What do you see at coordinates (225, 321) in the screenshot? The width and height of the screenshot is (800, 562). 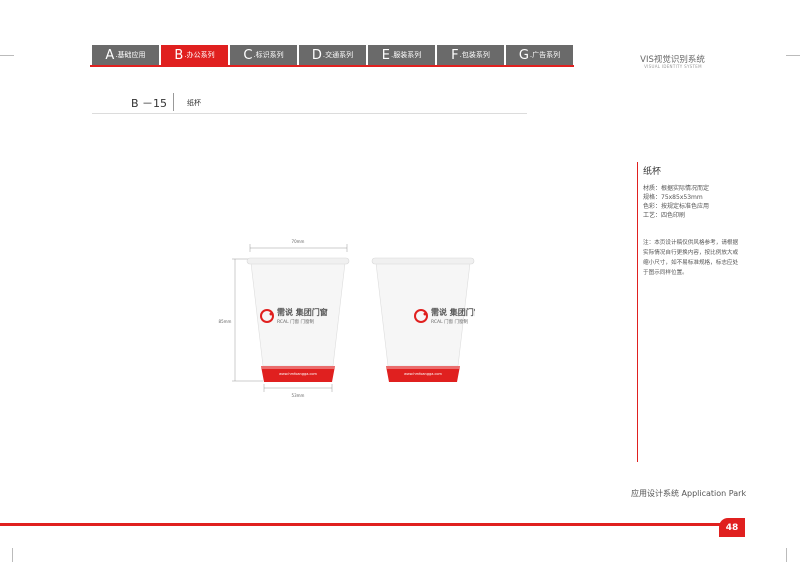 I see `dim-side-label: 85mm` at bounding box center [225, 321].